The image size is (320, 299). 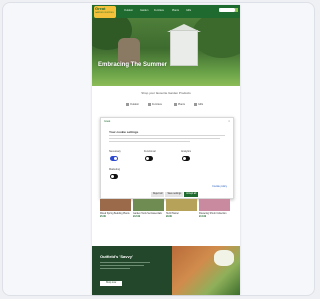 What do you see at coordinates (107, 121) in the screenshot?
I see `dialog-brand: Great` at bounding box center [107, 121].